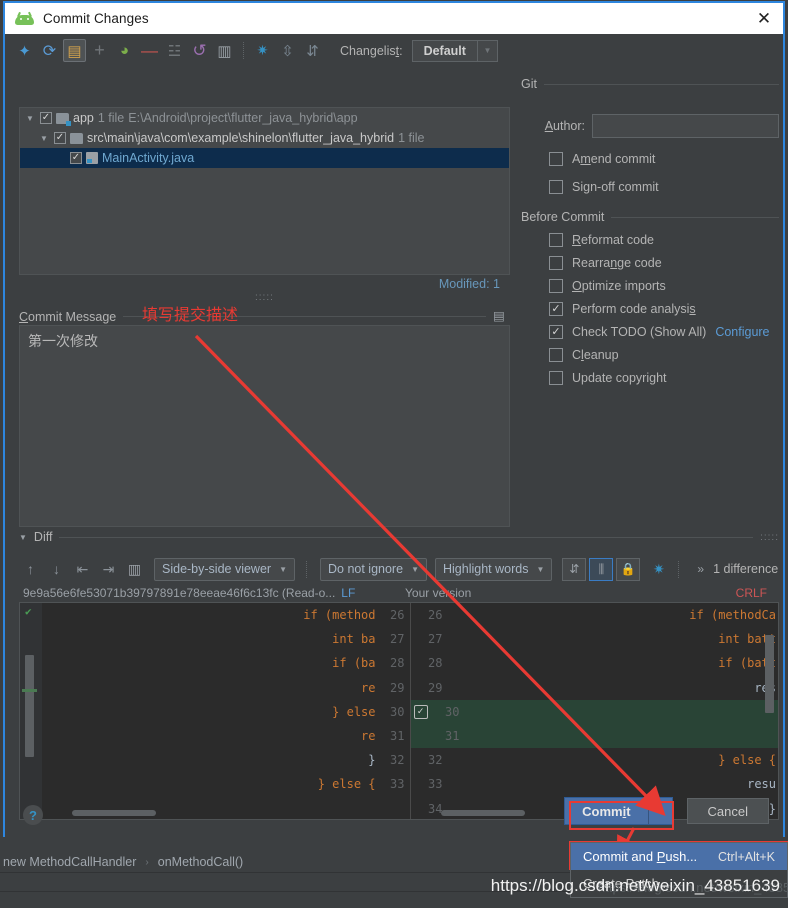 Image resolution: width=788 pixels, height=908 pixels. I want to click on viewer-mode-value: Side-by-side viewer, so click(217, 569).